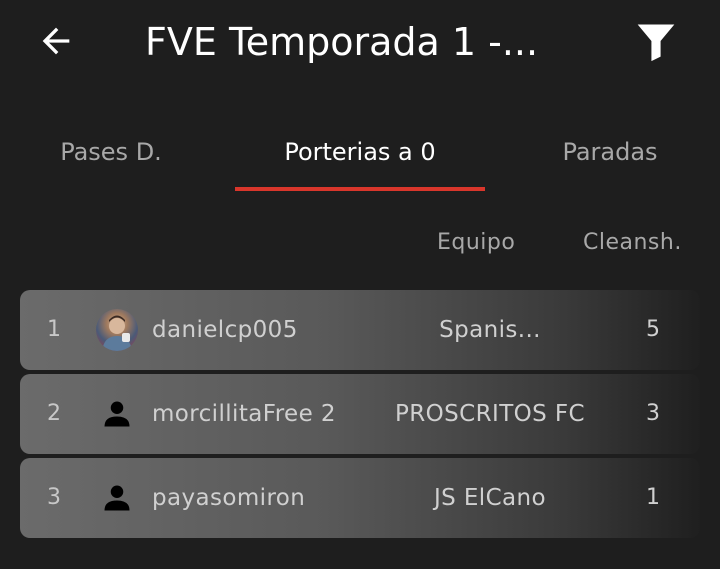 The height and width of the screenshot is (569, 720). I want to click on player-name: morcillitaFree 2, so click(244, 414).